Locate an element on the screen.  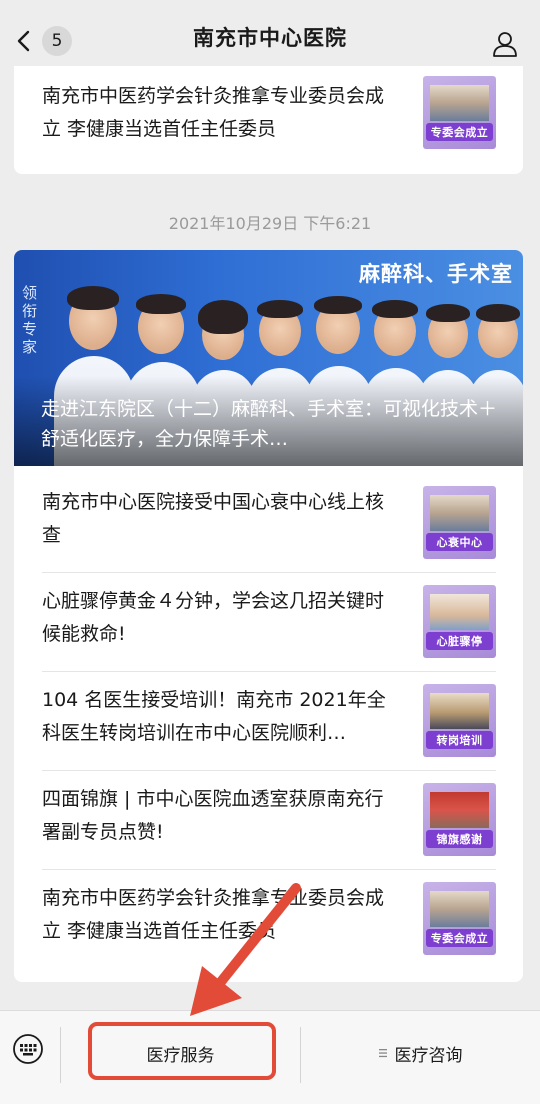
thumbnail-caption: 锦旗感谢 is located at coordinates (459, 839).